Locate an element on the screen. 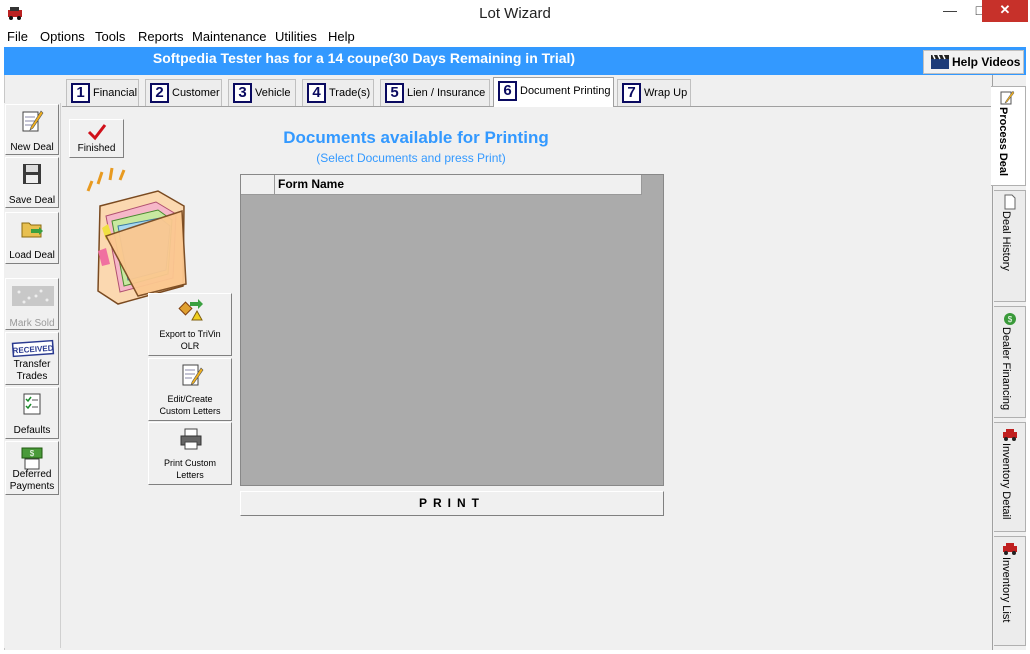 This screenshot has width=1030, height=654. finished-button: Finished is located at coordinates (96, 138).